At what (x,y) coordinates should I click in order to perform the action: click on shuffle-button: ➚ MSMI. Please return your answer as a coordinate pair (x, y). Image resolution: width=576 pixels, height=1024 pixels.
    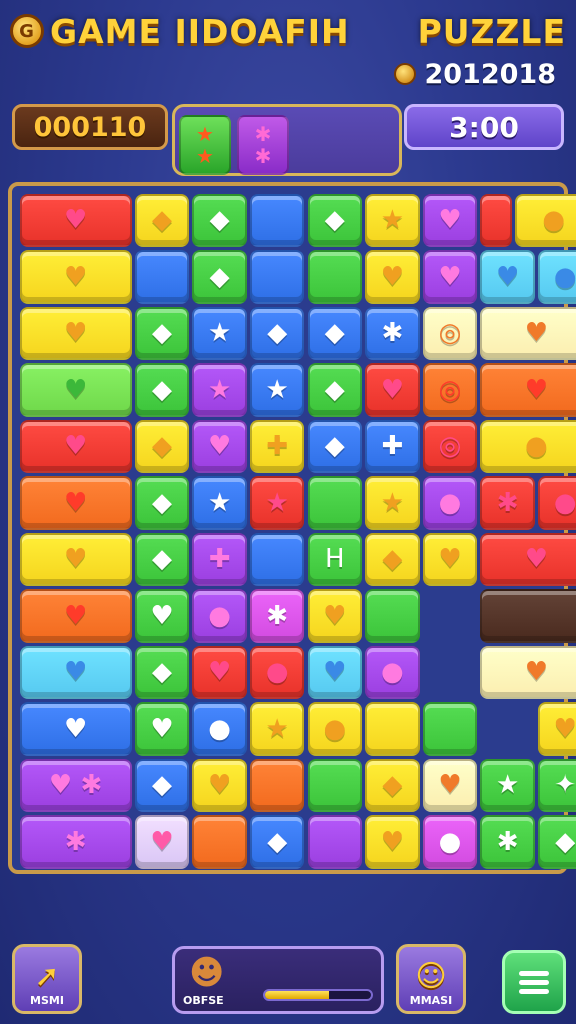
    Looking at the image, I should click on (47, 979).